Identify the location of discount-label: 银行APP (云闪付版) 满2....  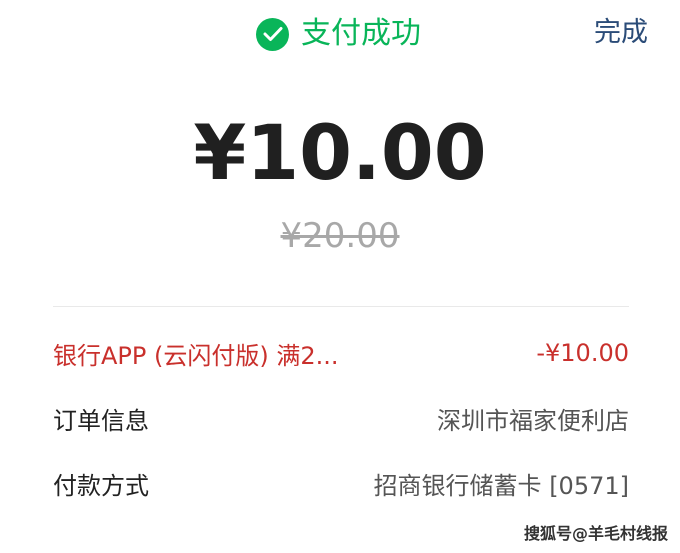
(196, 355).